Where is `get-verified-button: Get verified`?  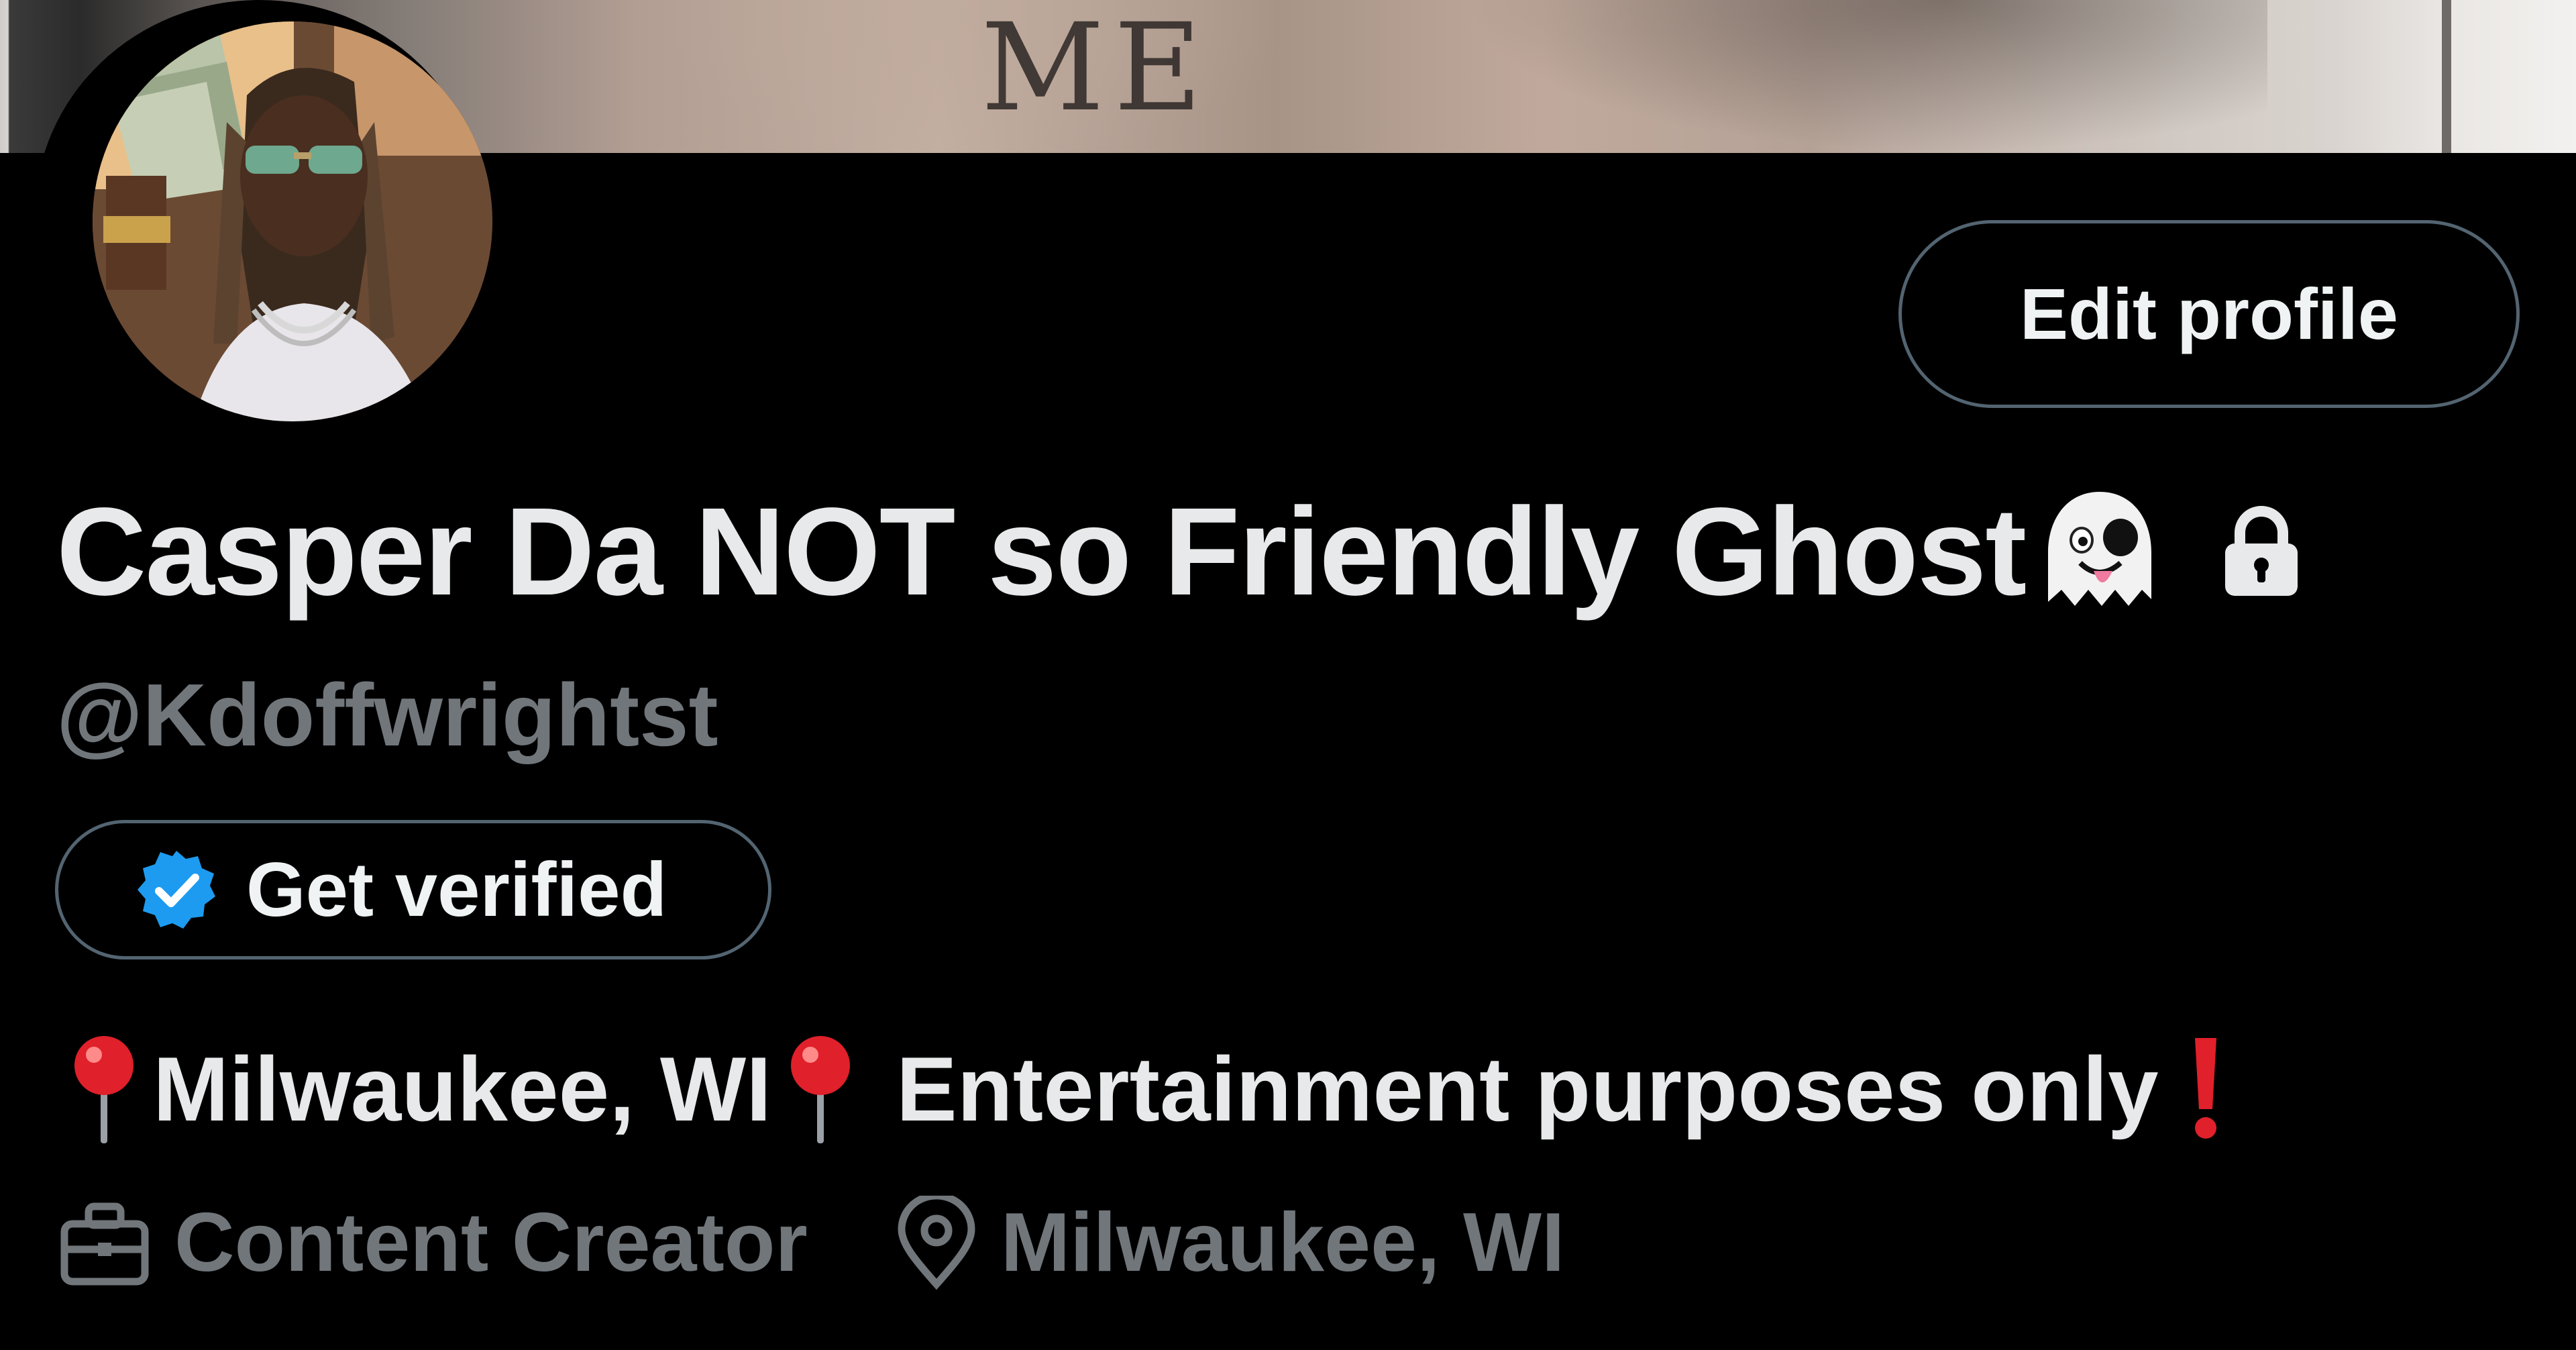
get-verified-button: Get verified is located at coordinates (413, 889).